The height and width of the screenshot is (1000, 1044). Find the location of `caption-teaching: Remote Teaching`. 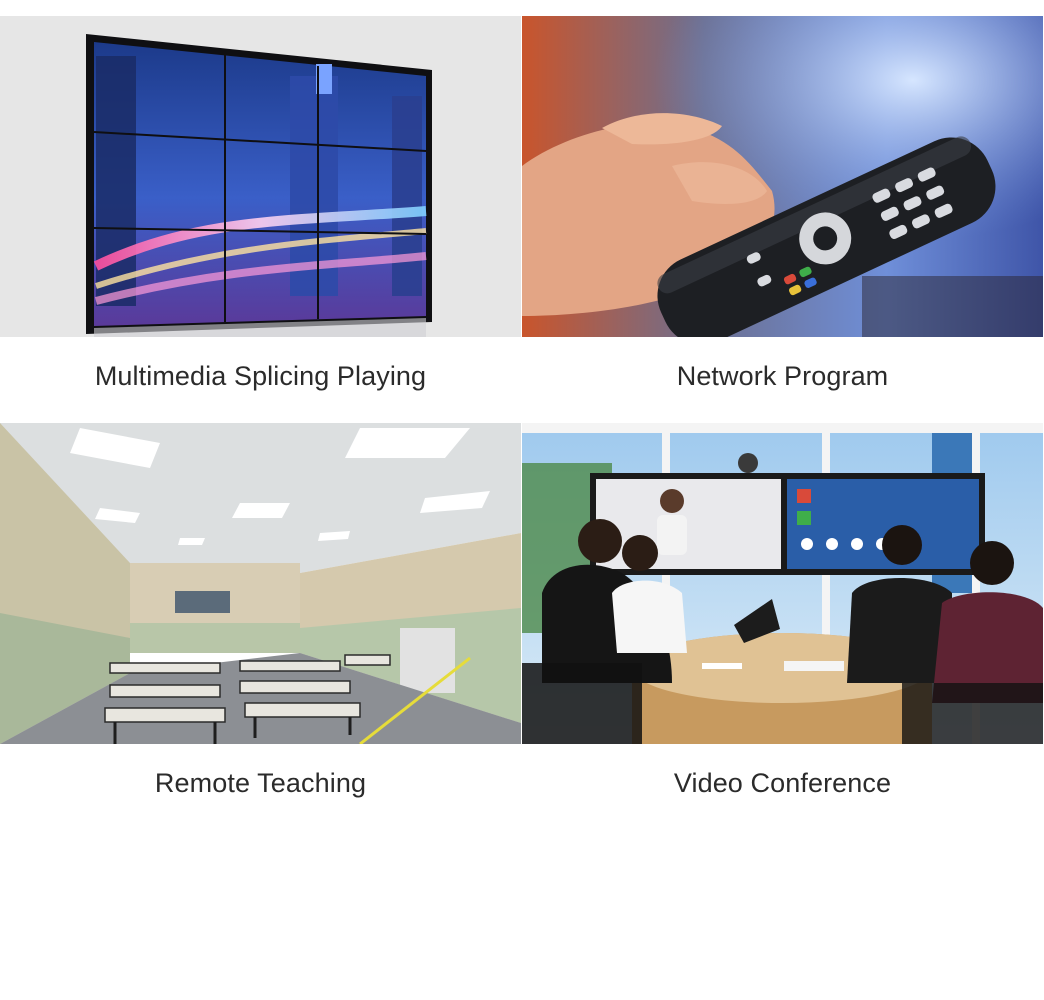

caption-teaching: Remote Teaching is located at coordinates (260, 783).